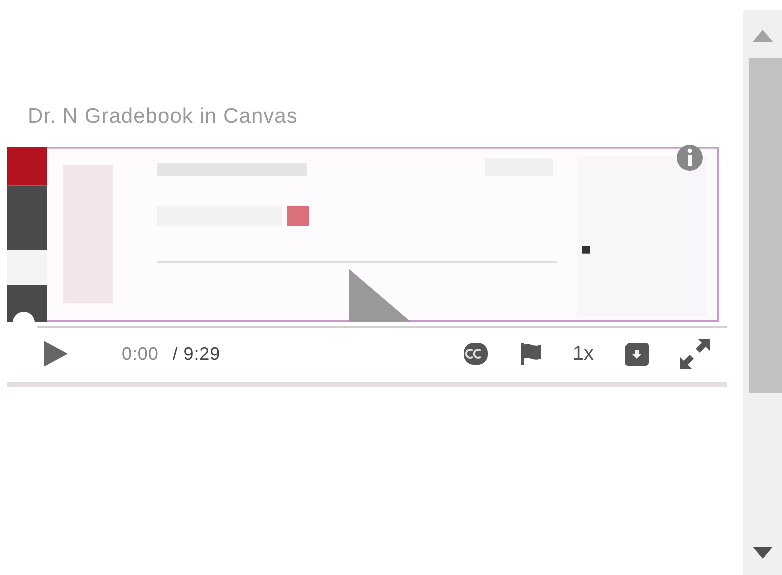  What do you see at coordinates (583, 354) in the screenshot?
I see `speed-button: 1x` at bounding box center [583, 354].